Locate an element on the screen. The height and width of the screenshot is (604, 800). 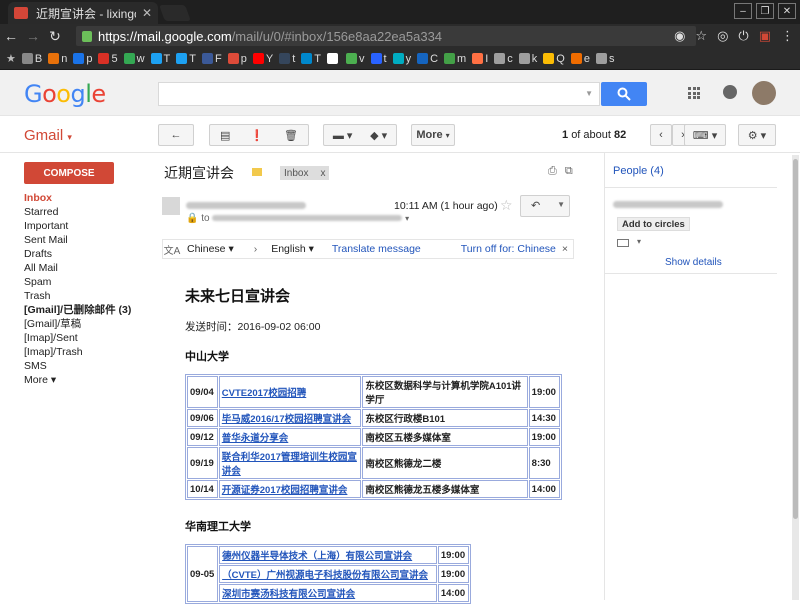
event-link: （CVTE）广州视源电子科技股份有限公司宣讲会 is located at coordinates (328, 574).